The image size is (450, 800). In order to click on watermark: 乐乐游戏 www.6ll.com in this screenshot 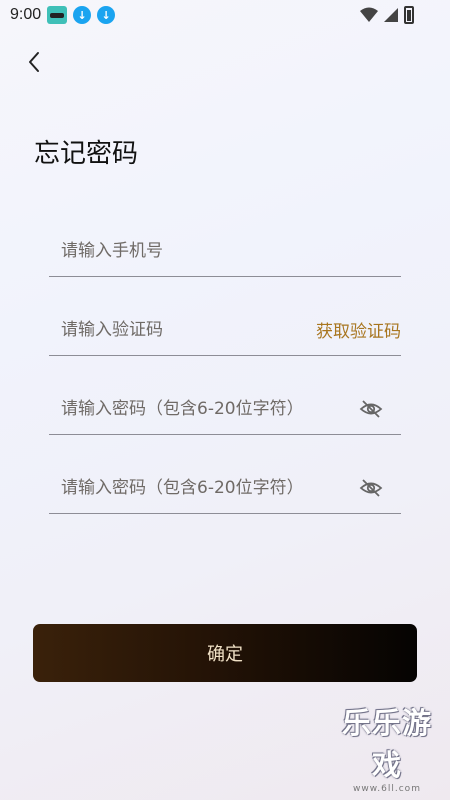, I will do `click(387, 747)`.